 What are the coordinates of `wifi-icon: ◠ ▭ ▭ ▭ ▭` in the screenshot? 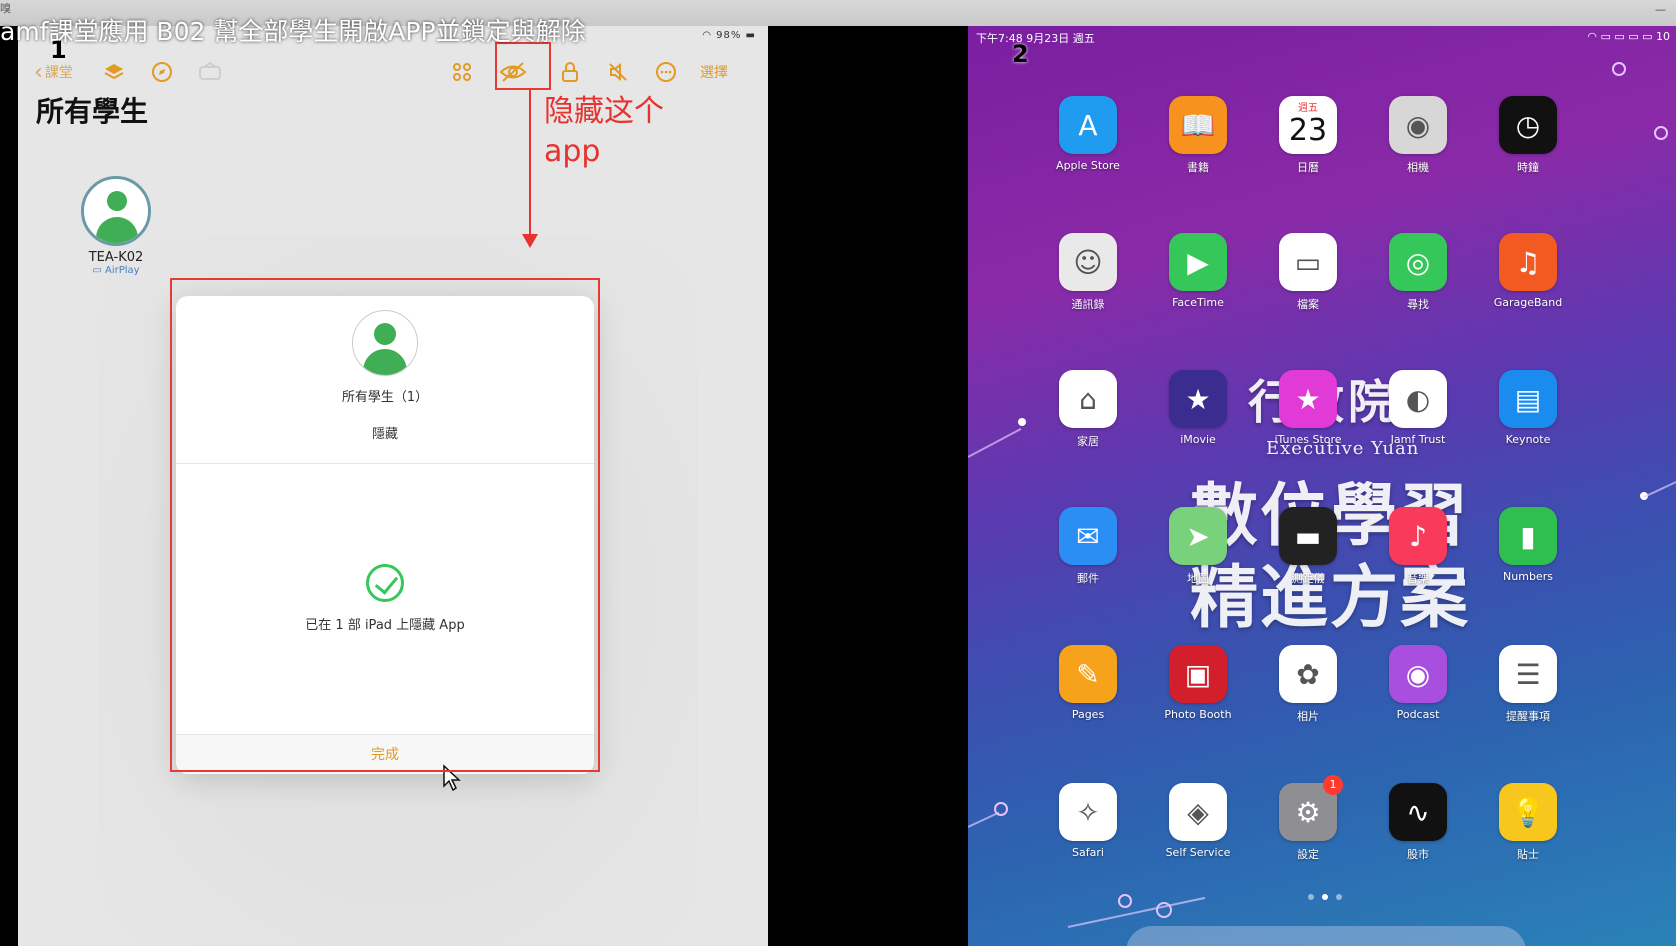 It's located at (1621, 36).